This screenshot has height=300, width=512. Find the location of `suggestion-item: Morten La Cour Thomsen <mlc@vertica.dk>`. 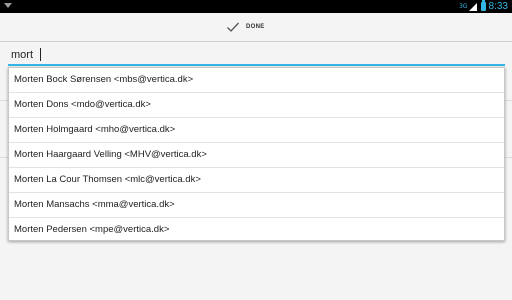

suggestion-item: Morten La Cour Thomsen <mlc@vertica.dk> is located at coordinates (256, 180).